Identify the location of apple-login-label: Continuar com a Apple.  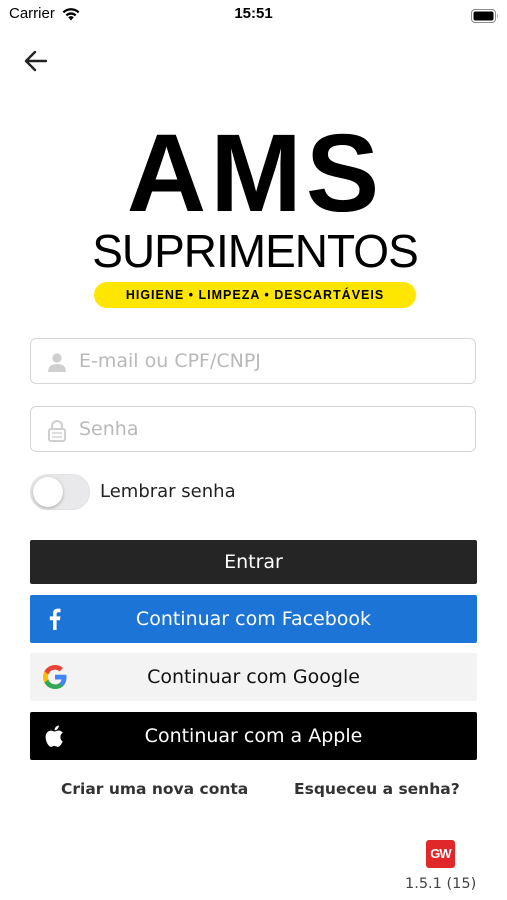
(253, 736).